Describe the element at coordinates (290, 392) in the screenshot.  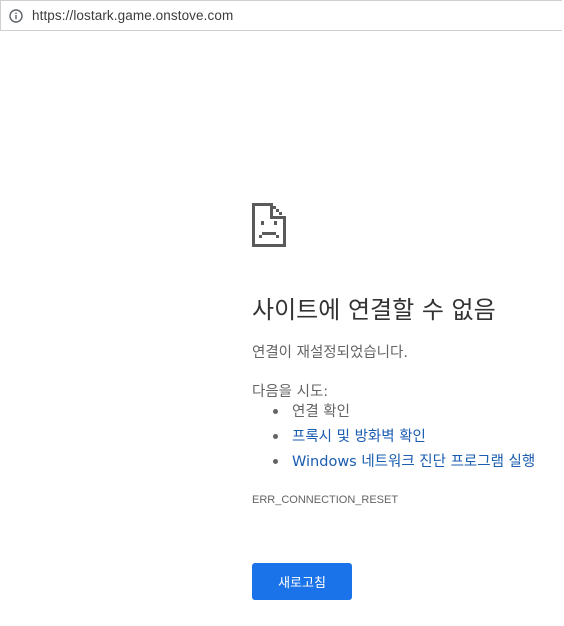
I see `suggestions-heading: 다음을 시도:` at that location.